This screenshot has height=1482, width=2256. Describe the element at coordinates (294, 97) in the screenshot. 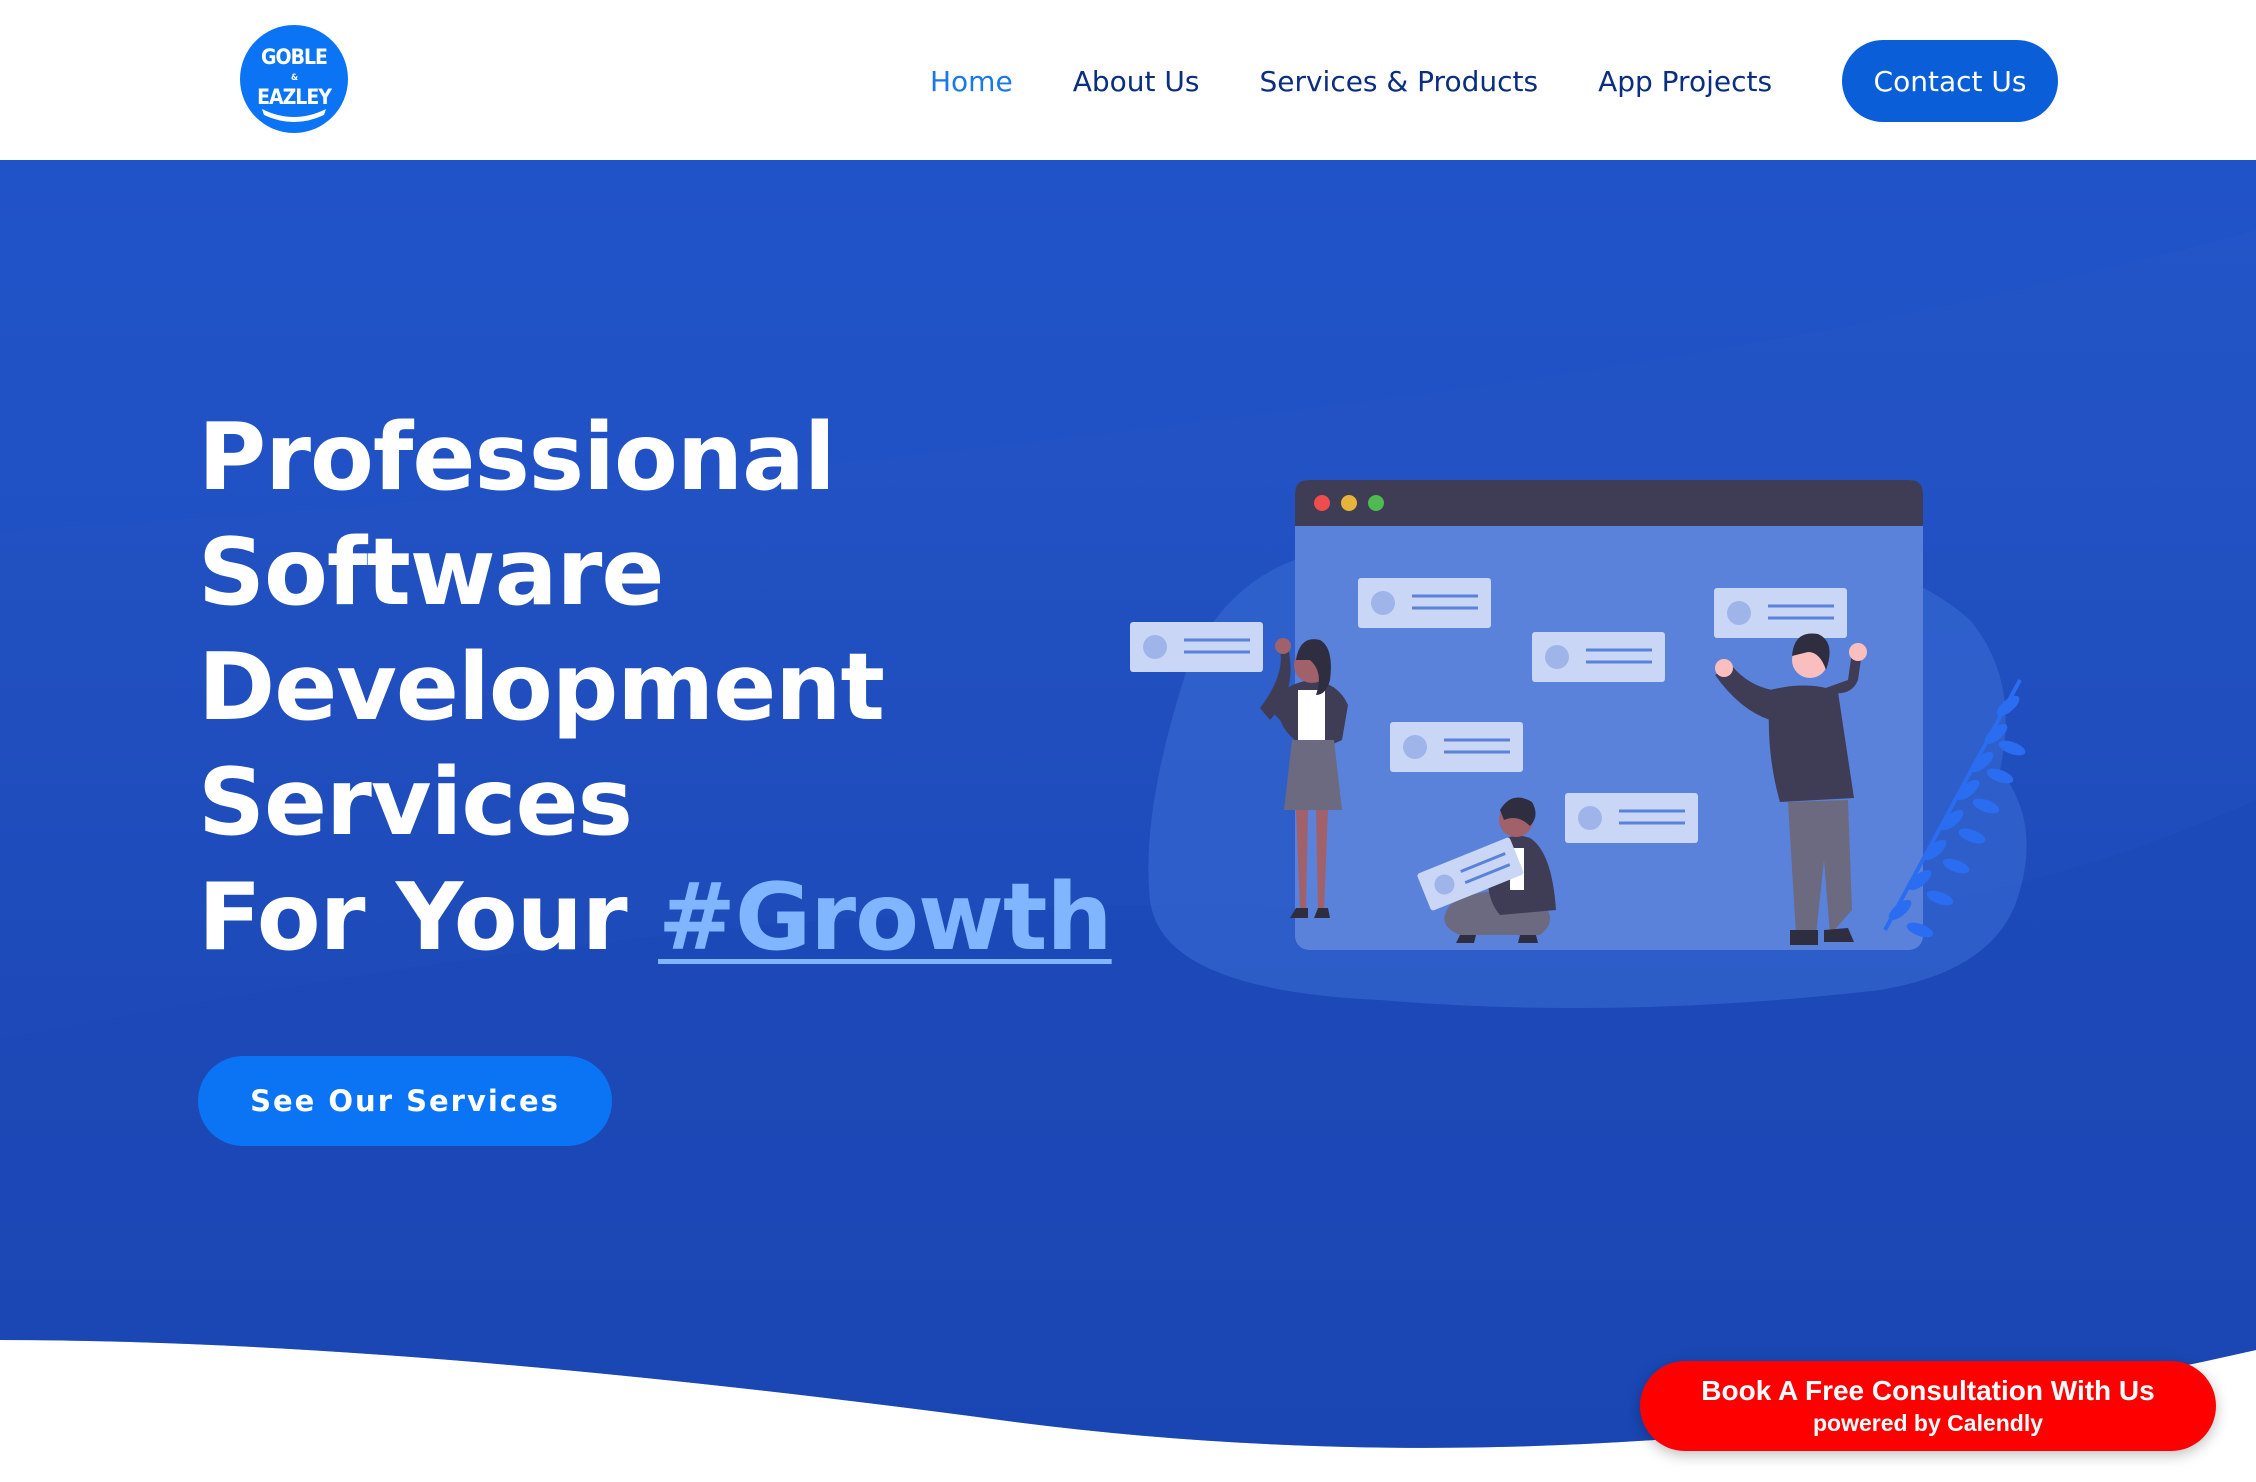

I see `logo-text-line2: EAZLEY` at that location.